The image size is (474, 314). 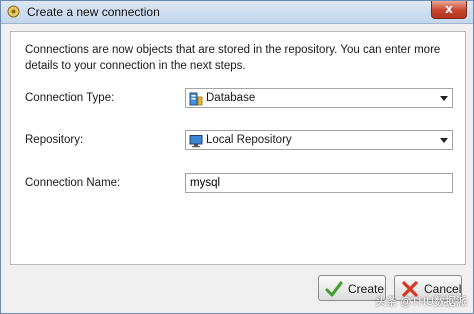 I want to click on connection-name-field, so click(x=319, y=183).